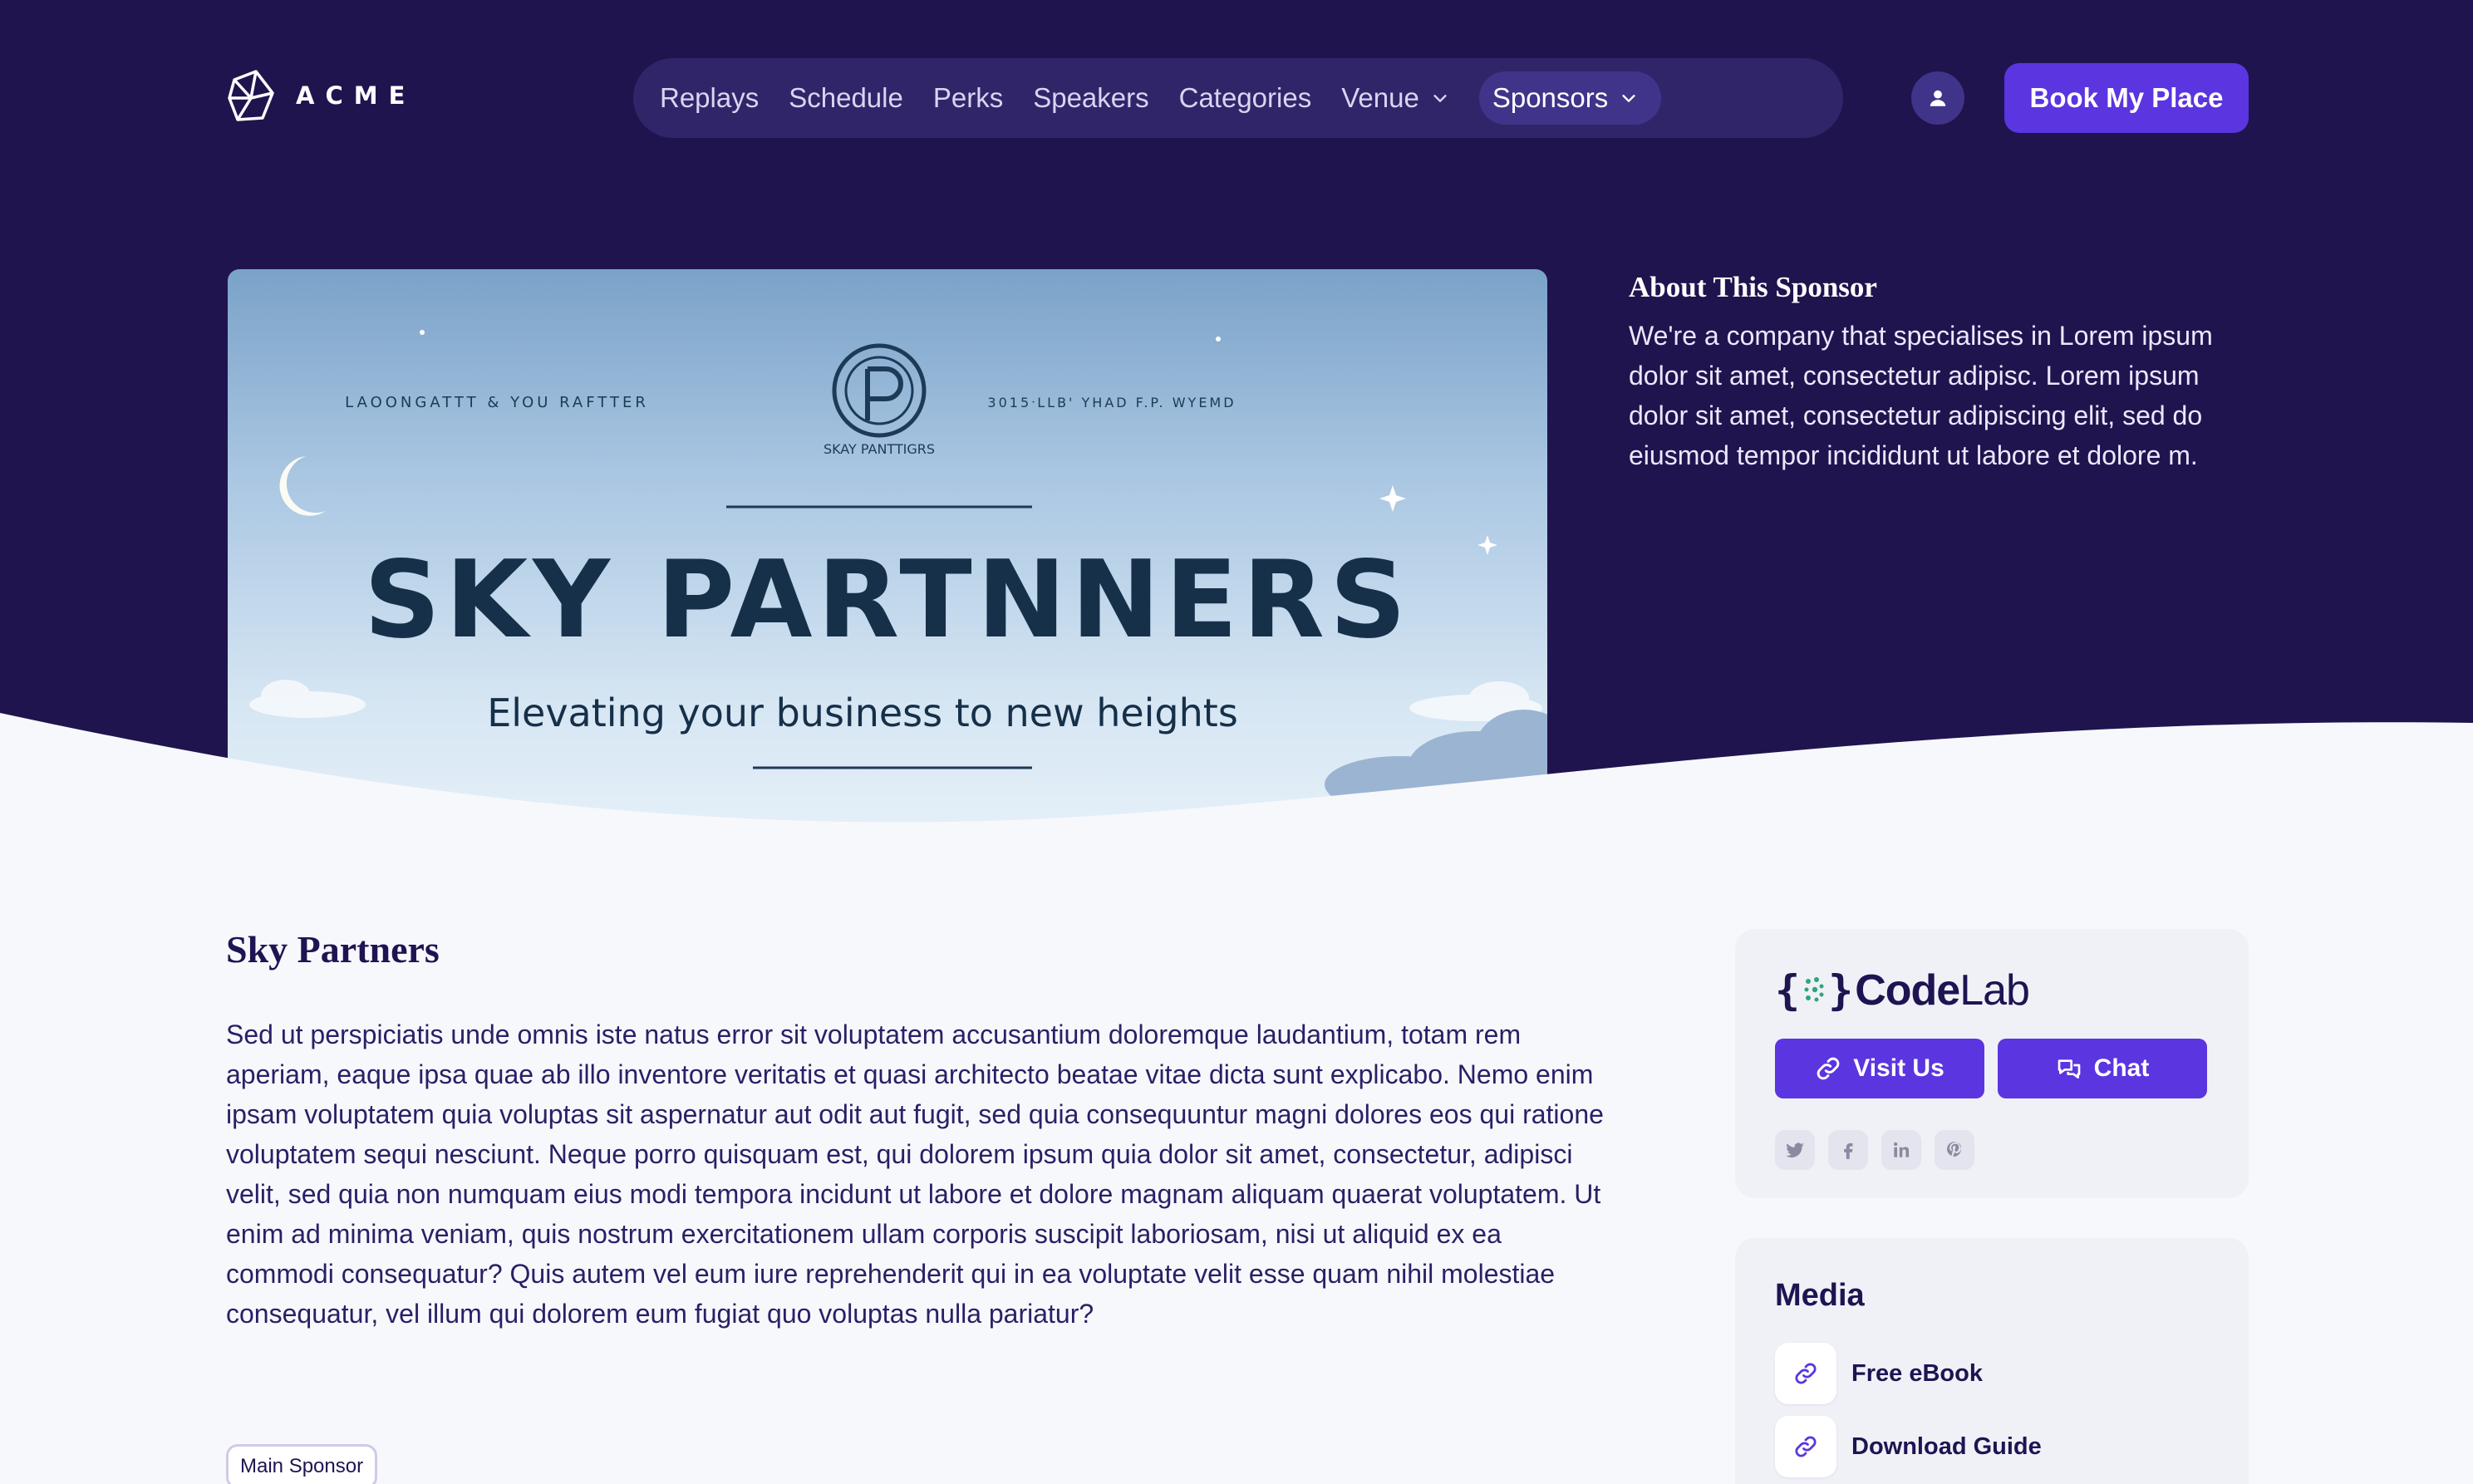 The height and width of the screenshot is (1484, 2473). What do you see at coordinates (333, 949) in the screenshot?
I see `sponsor-name: Sky Partners` at bounding box center [333, 949].